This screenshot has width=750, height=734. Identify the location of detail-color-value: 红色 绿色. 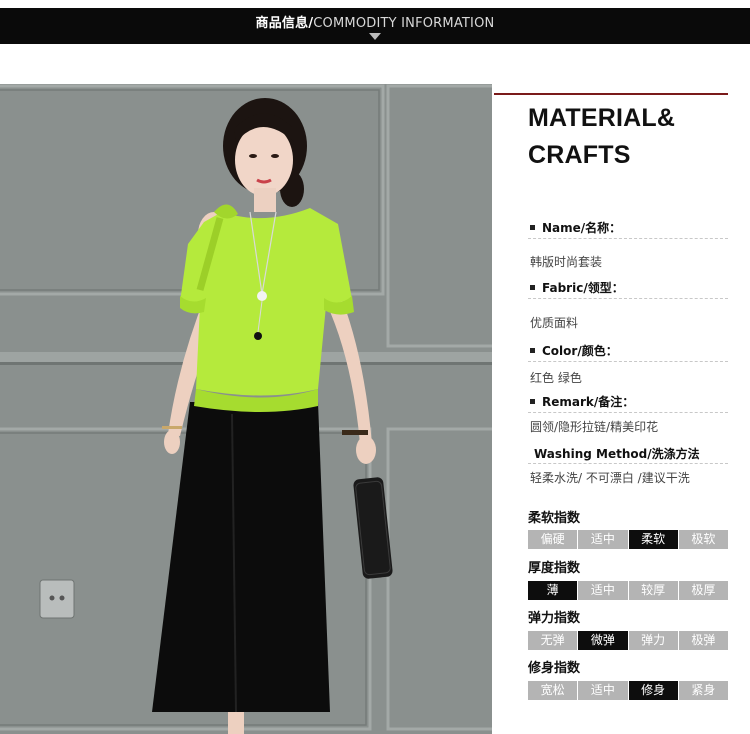
(556, 378).